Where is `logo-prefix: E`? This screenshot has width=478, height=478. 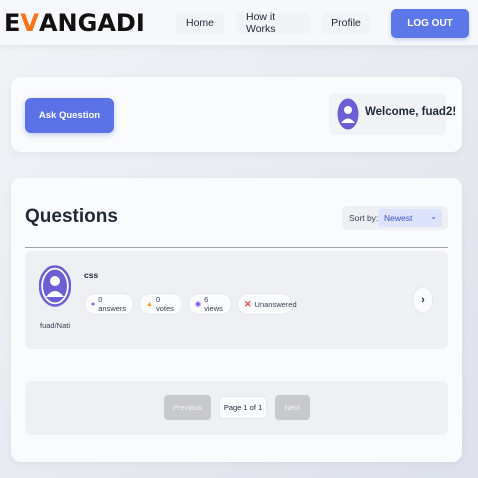
logo-prefix: E is located at coordinates (12, 23).